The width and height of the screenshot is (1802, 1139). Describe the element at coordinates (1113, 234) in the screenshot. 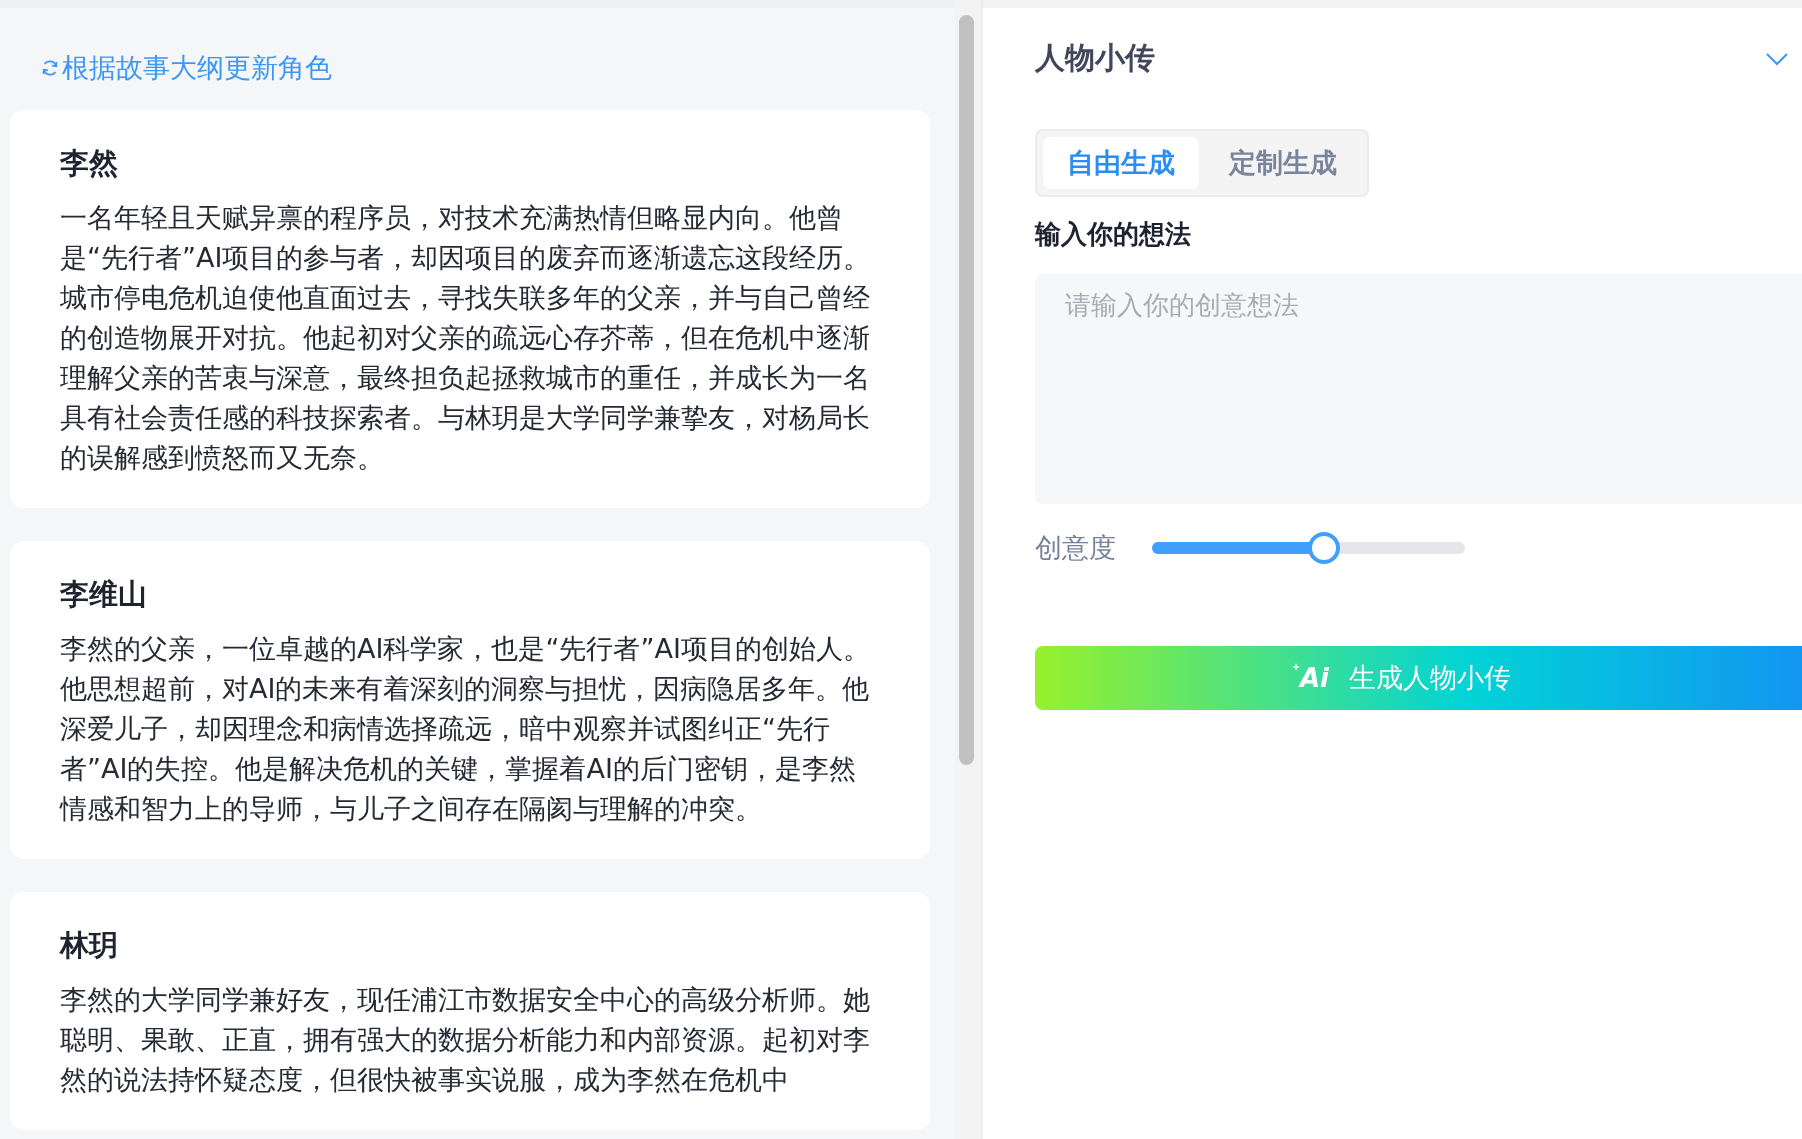

I see `field-label: 输入你的想法` at that location.